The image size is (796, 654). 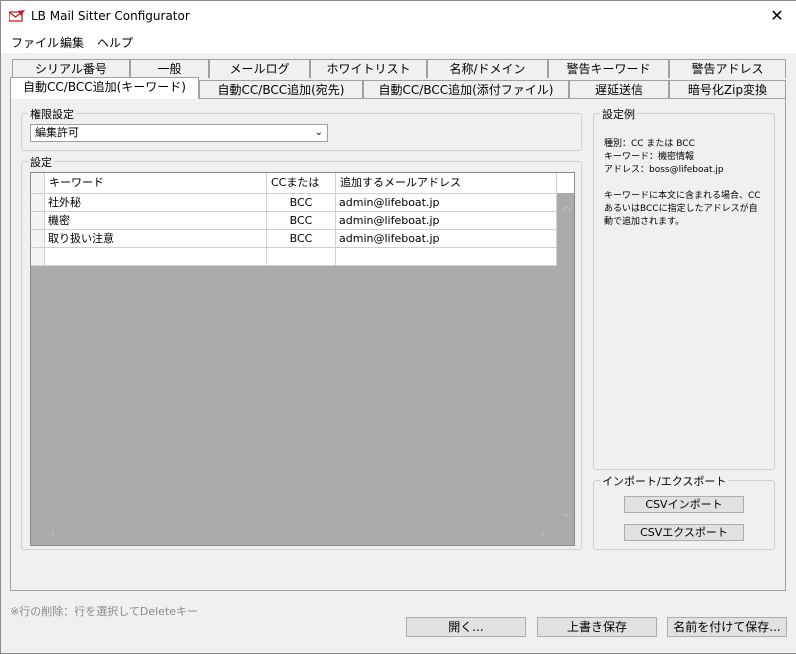 I want to click on scroll-left-icon: ‹, so click(x=53, y=534).